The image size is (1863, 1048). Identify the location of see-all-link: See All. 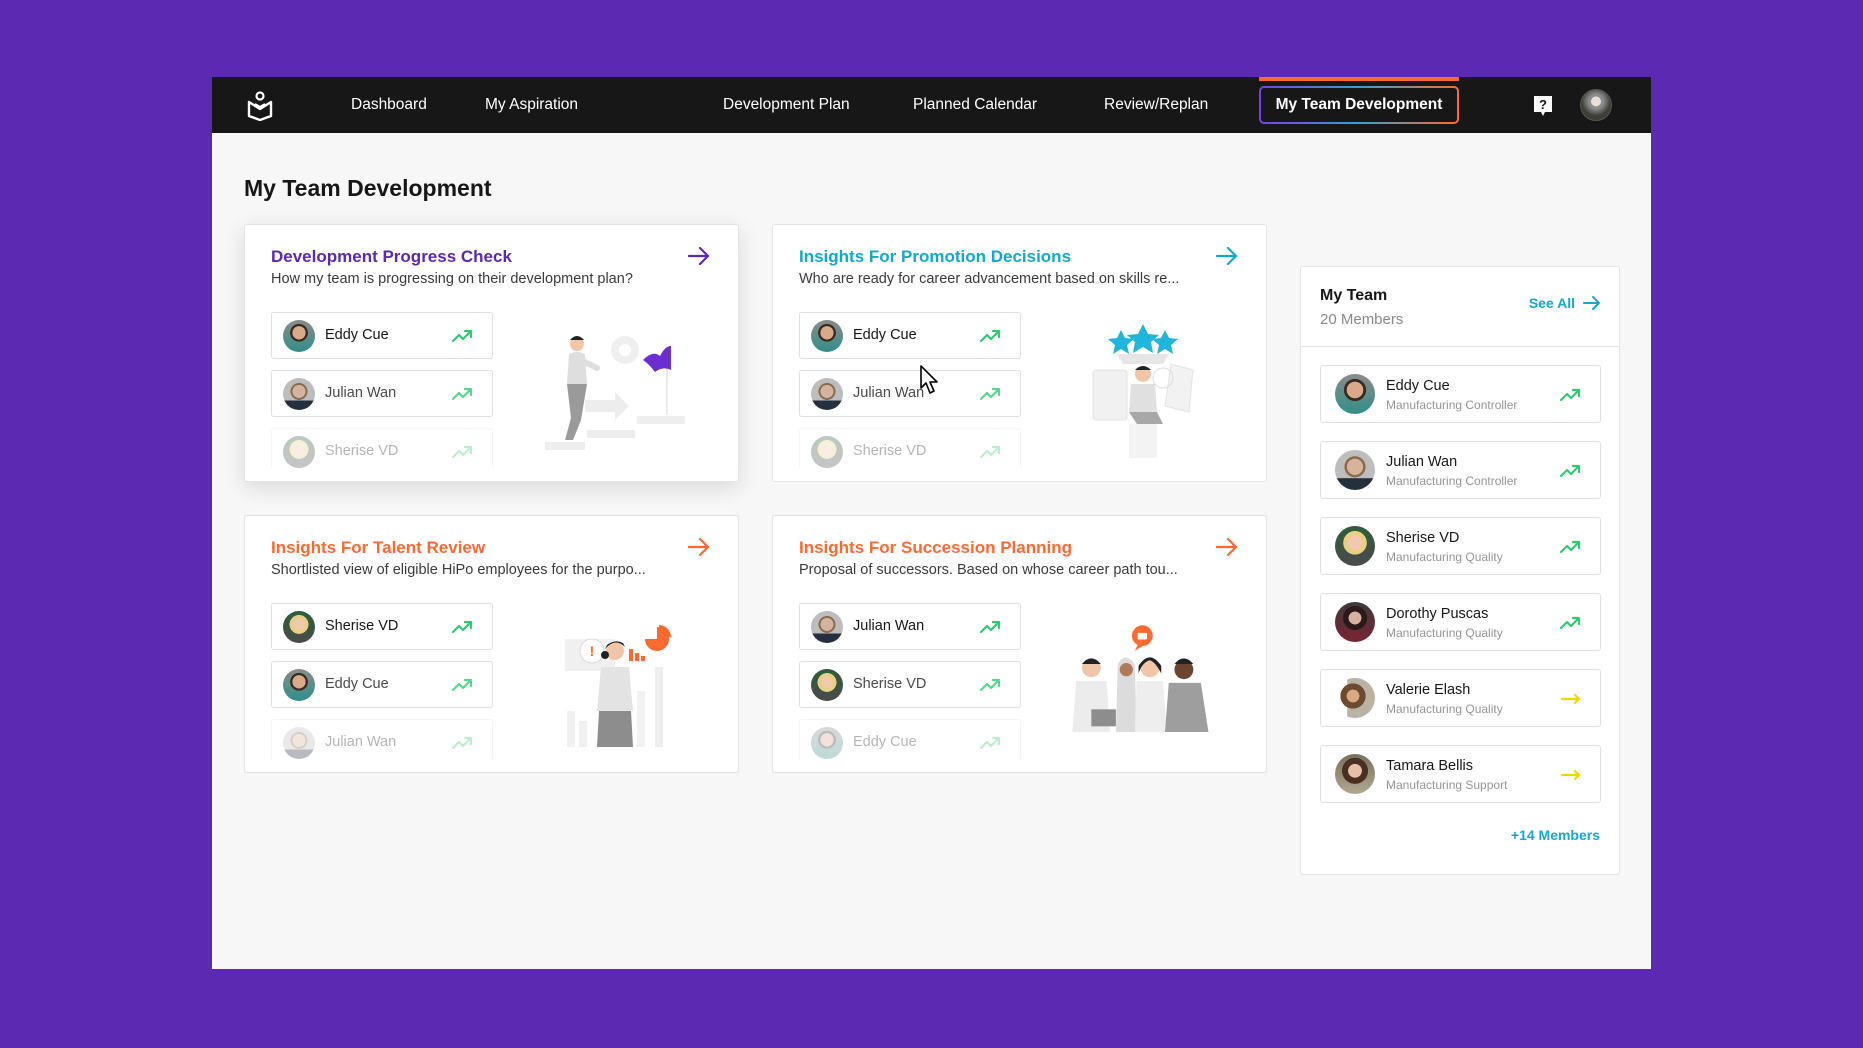
(1565, 303).